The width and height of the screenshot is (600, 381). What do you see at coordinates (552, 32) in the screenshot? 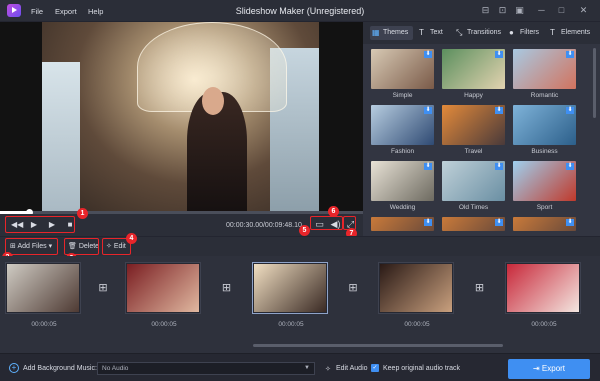
I see `elements-icon: T` at bounding box center [552, 32].